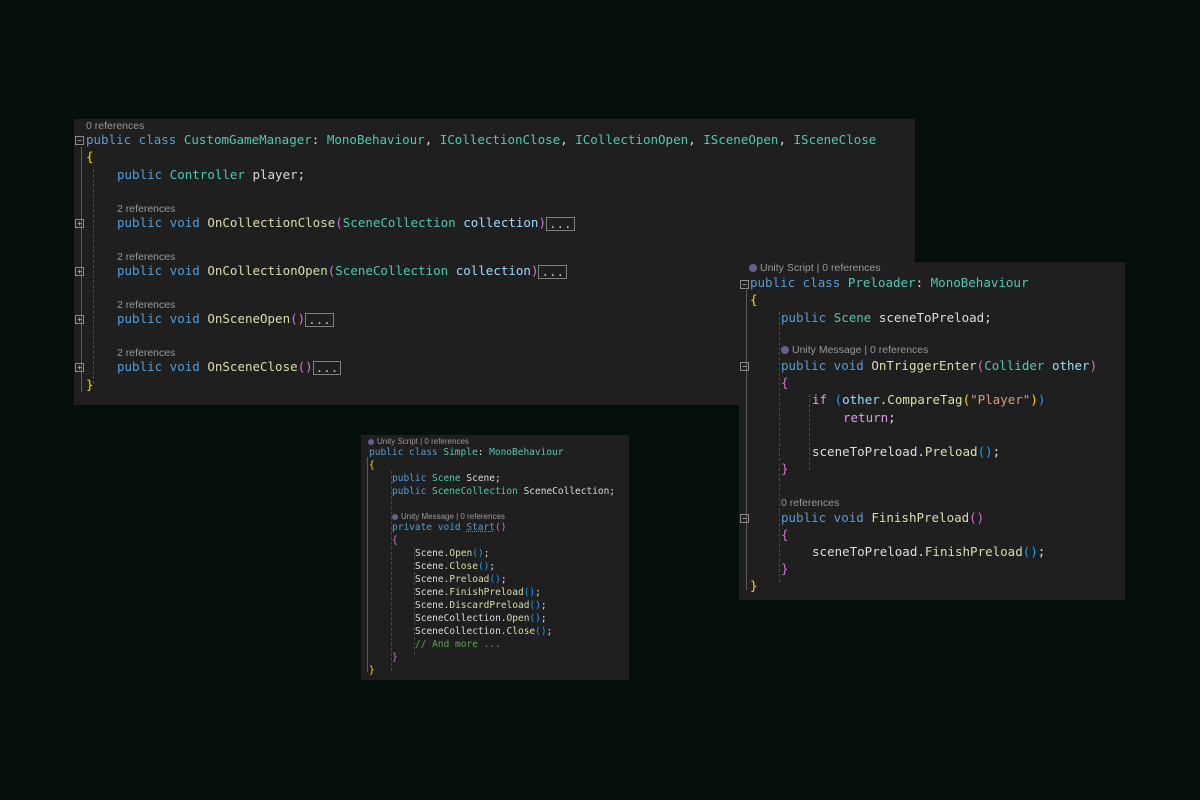 The image size is (1200, 800). Describe the element at coordinates (510, 491) in the screenshot. I see `field-line: public SceneCollection SceneCollection;` at that location.